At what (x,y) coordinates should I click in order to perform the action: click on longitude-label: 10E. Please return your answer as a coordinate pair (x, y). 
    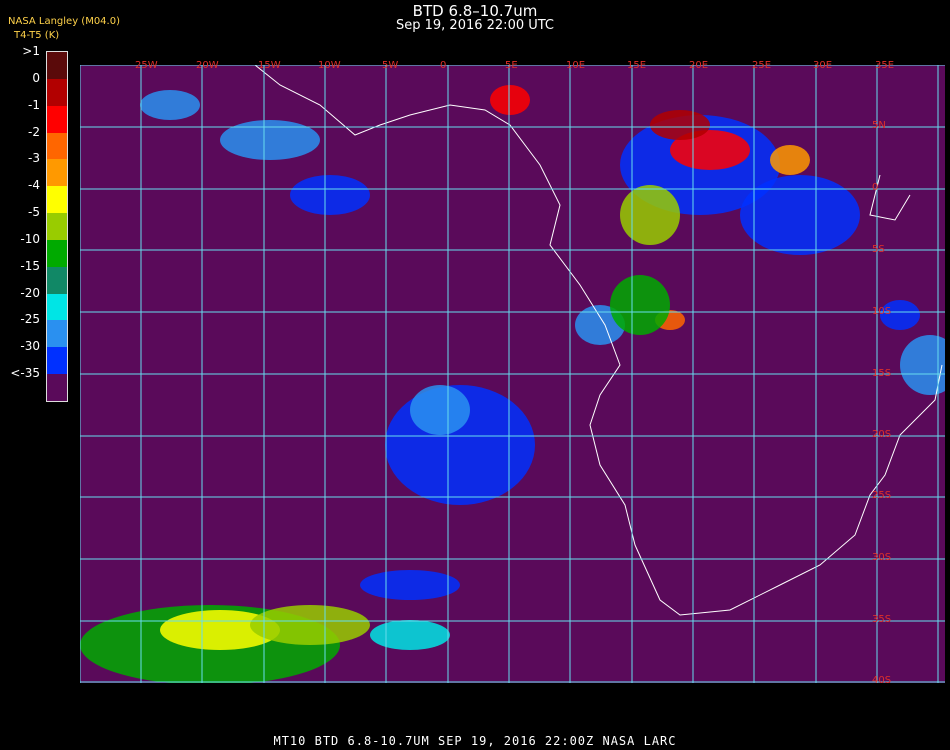
    Looking at the image, I should click on (576, 65).